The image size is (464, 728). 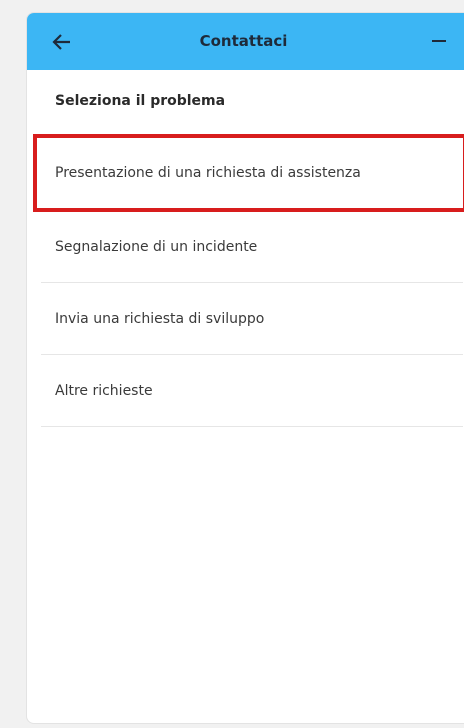 I want to click on section-heading: Seleziona il problema, so click(x=140, y=101).